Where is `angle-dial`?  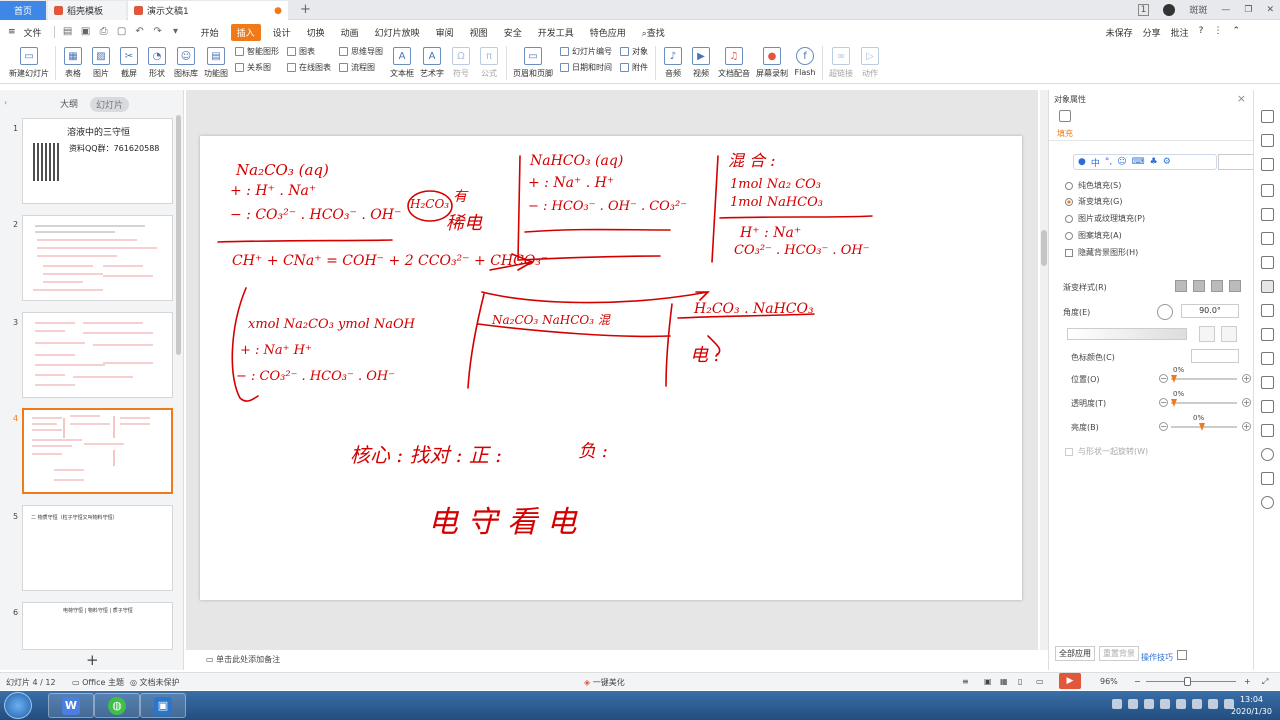 angle-dial is located at coordinates (1165, 312).